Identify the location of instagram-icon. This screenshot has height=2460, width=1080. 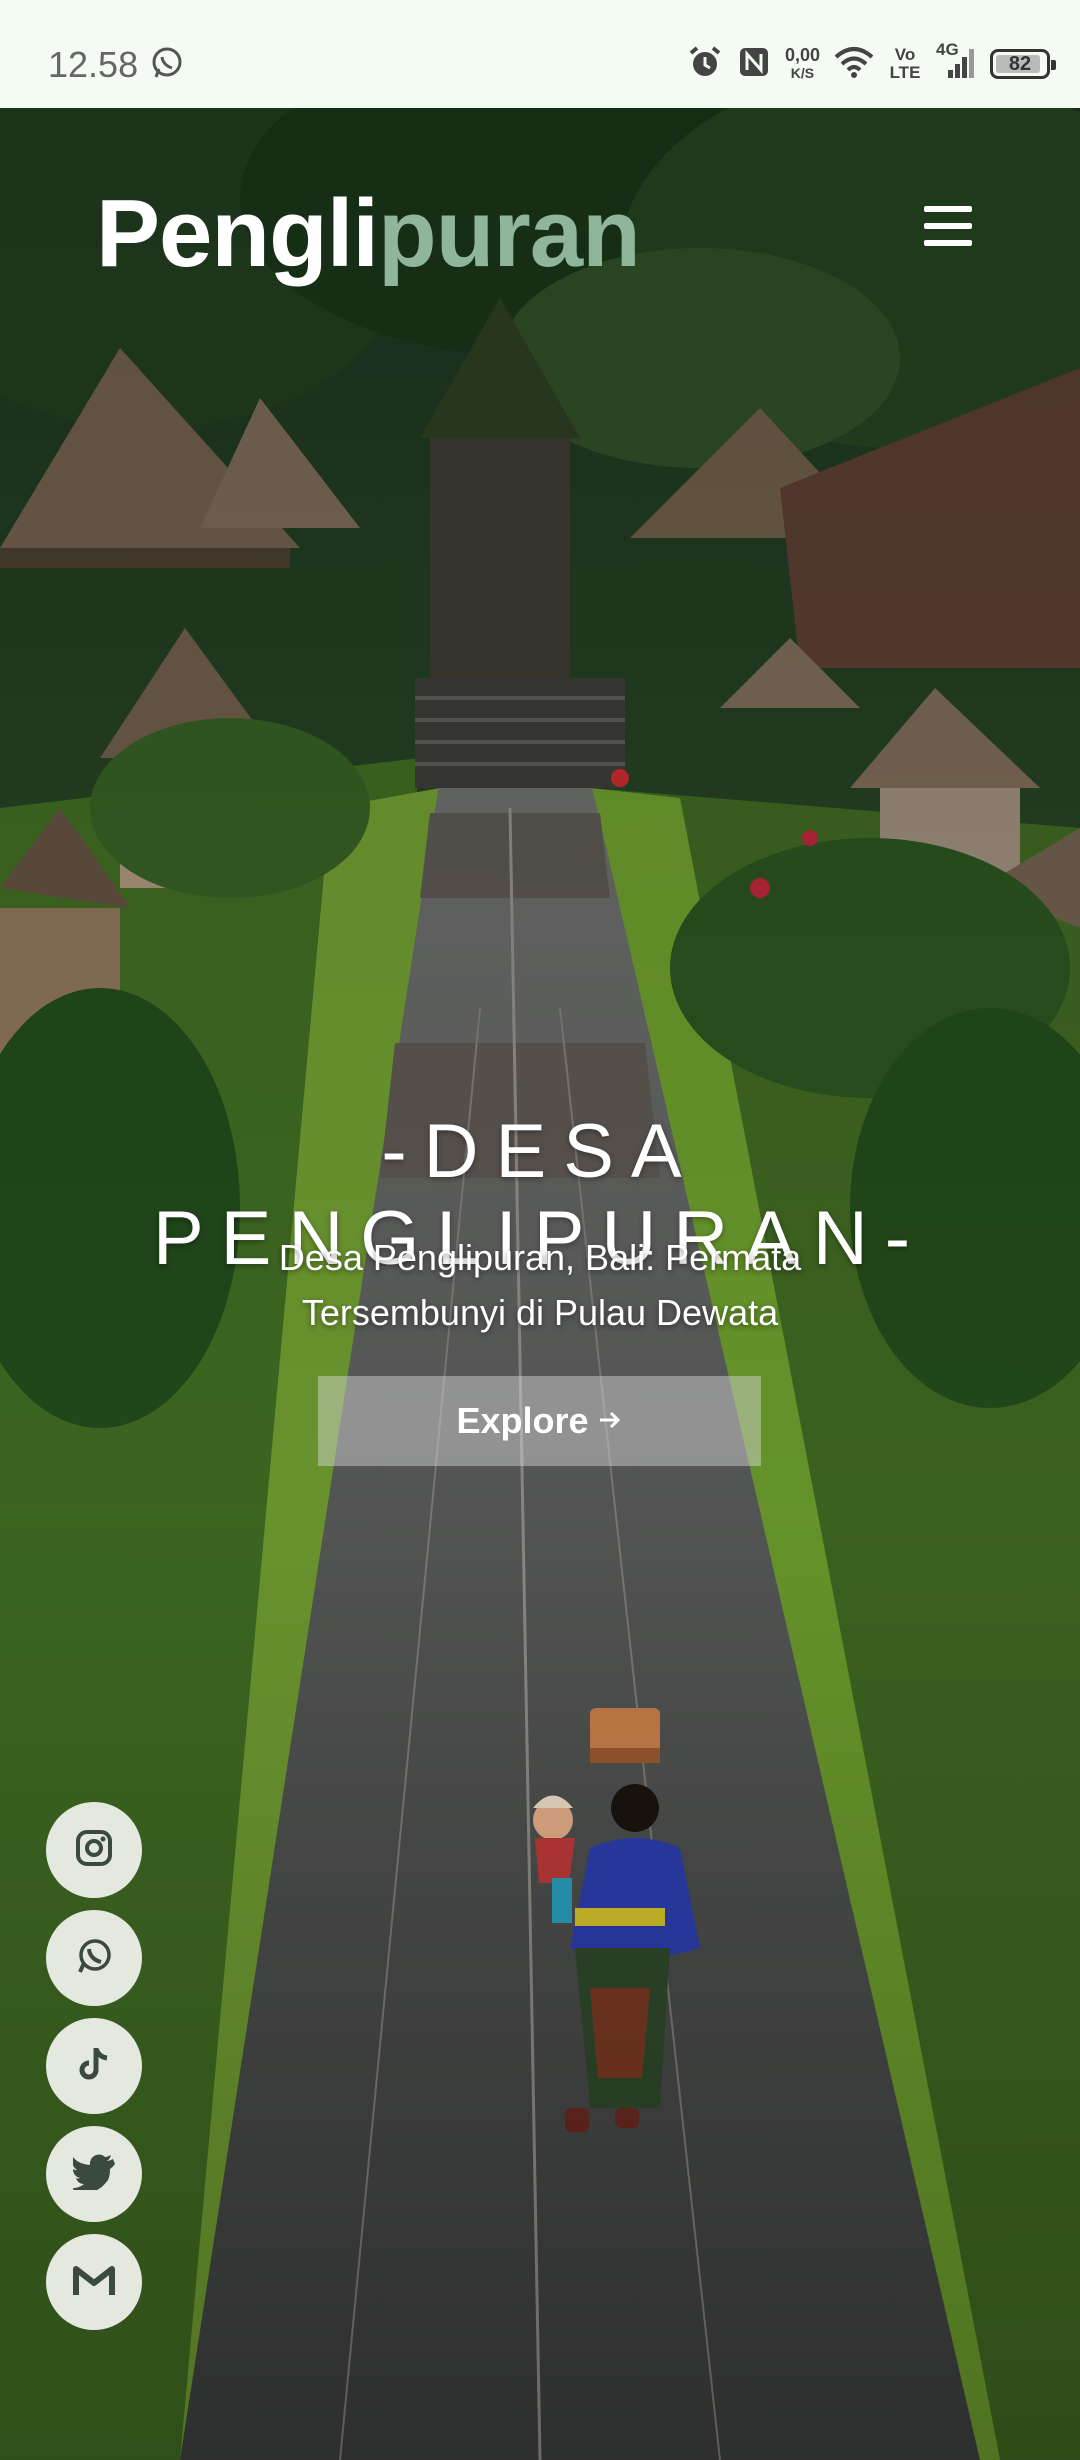
(94, 1850).